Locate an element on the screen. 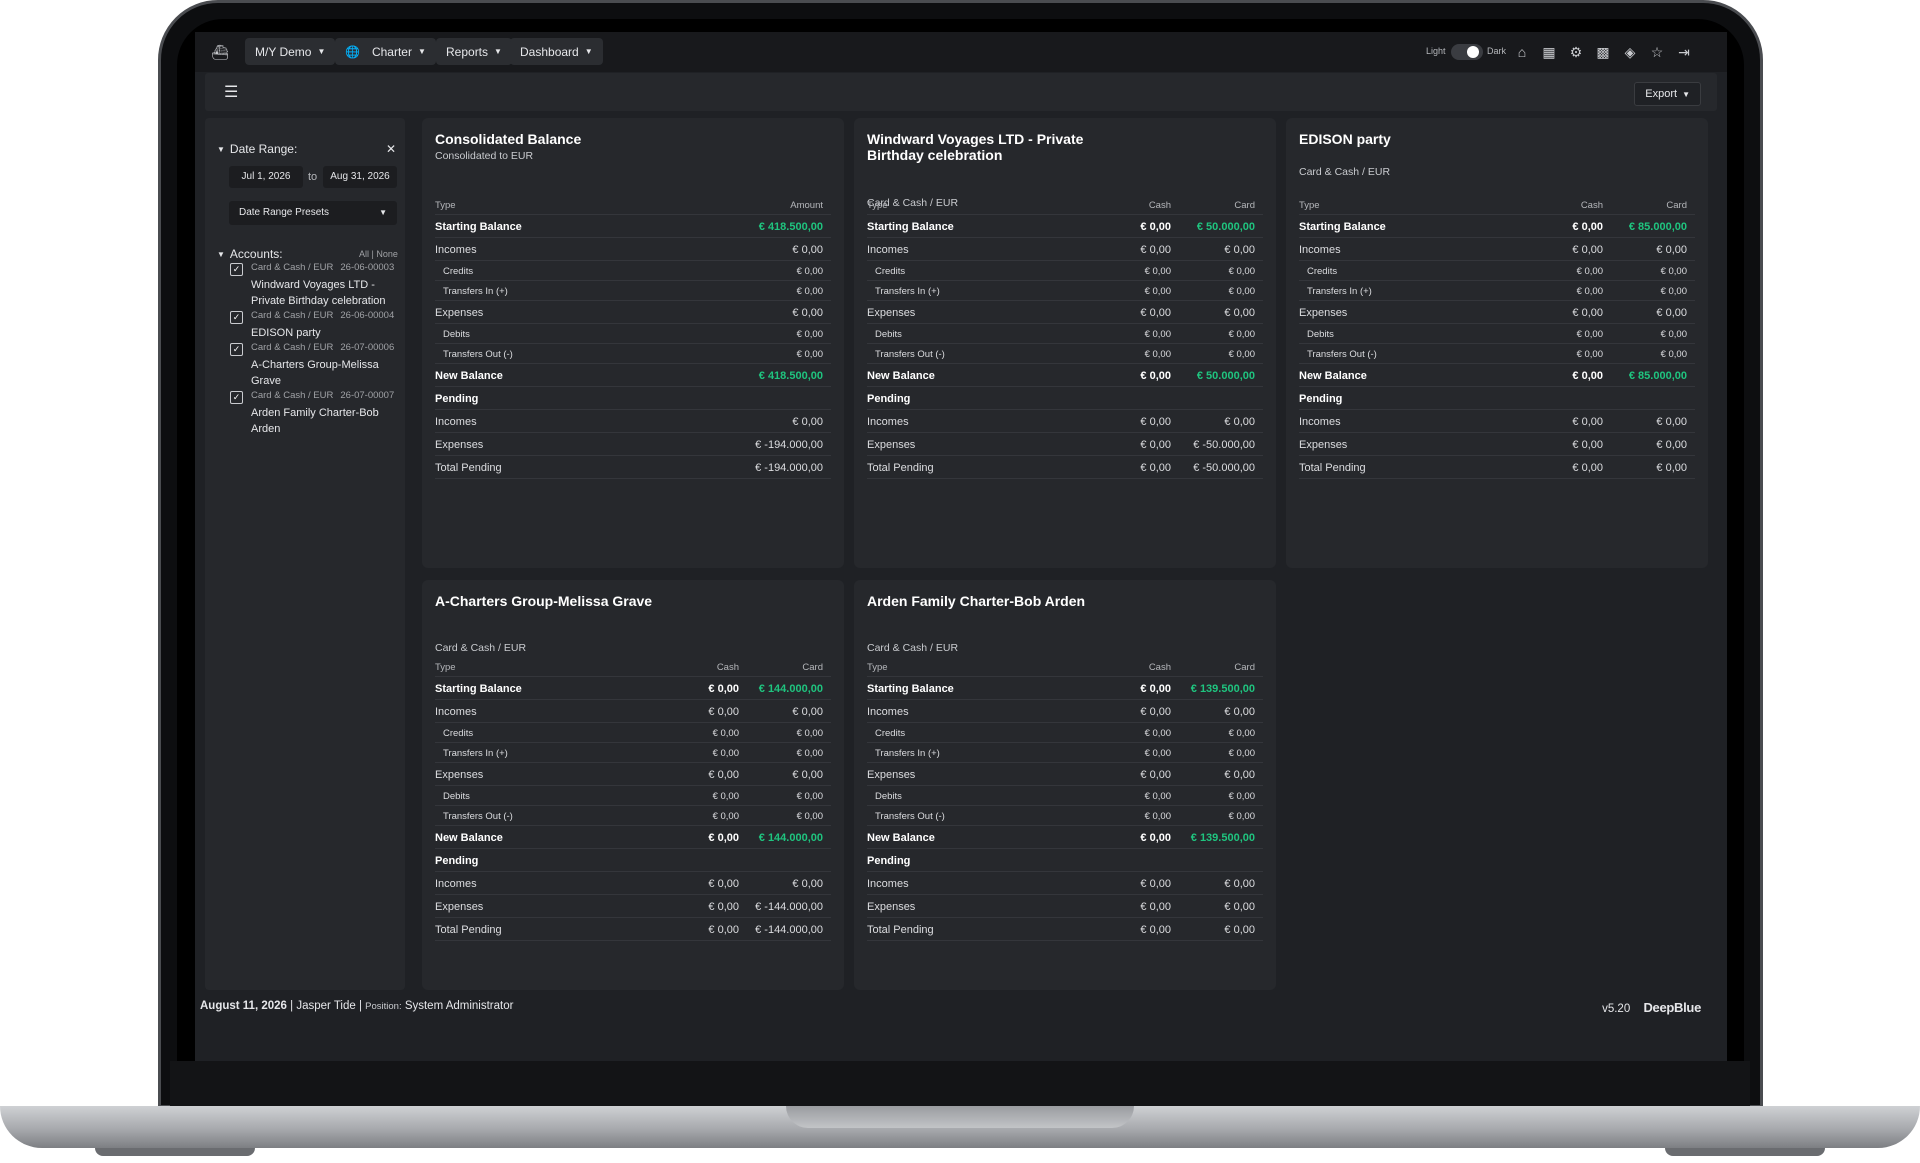  row-starting-balance: Starting Balance € 0,00 € 144.000,00 is located at coordinates (633, 688).